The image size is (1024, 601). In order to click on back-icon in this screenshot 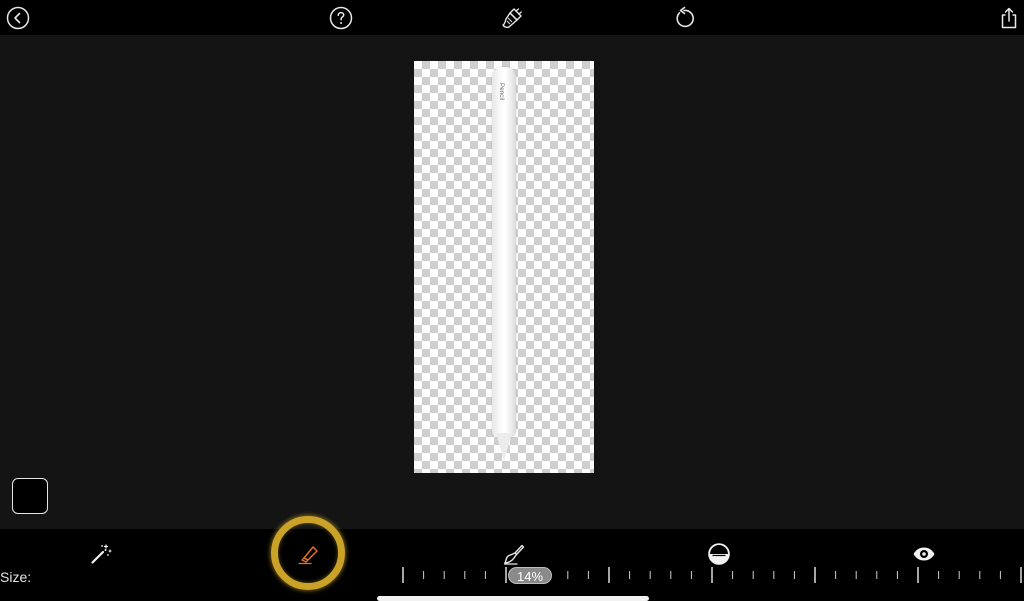, I will do `click(18, 18)`.